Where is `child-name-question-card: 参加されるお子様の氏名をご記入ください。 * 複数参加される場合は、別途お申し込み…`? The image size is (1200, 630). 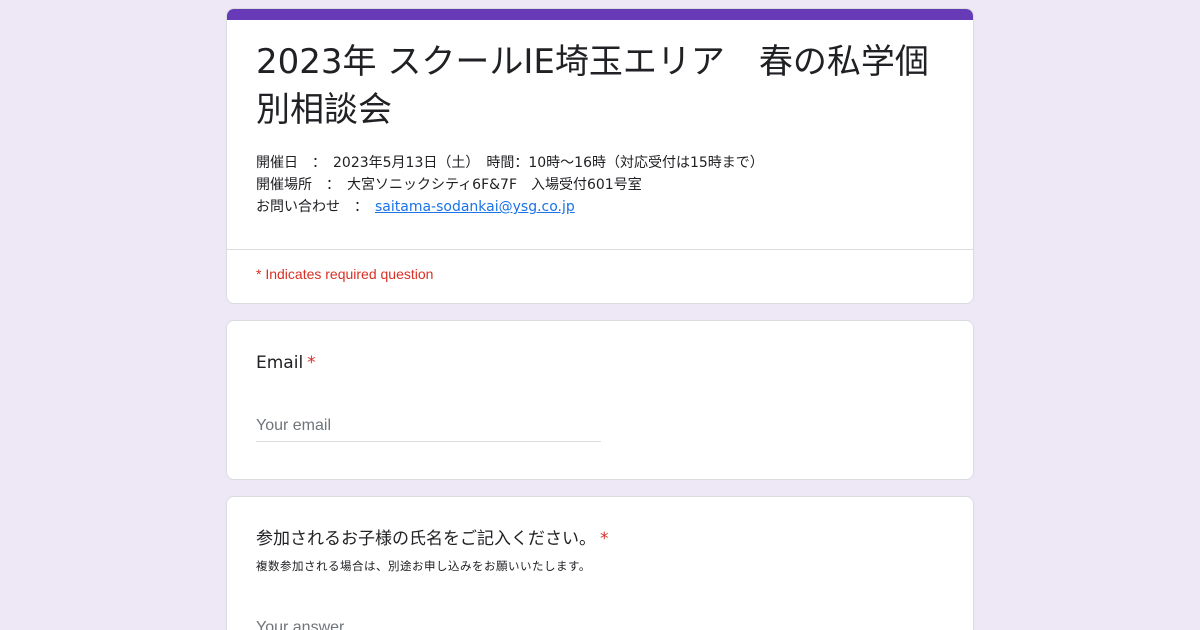 child-name-question-card: 参加されるお子様の氏名をご記入ください。 * 複数参加される場合は、別途お申し込み… is located at coordinates (600, 563).